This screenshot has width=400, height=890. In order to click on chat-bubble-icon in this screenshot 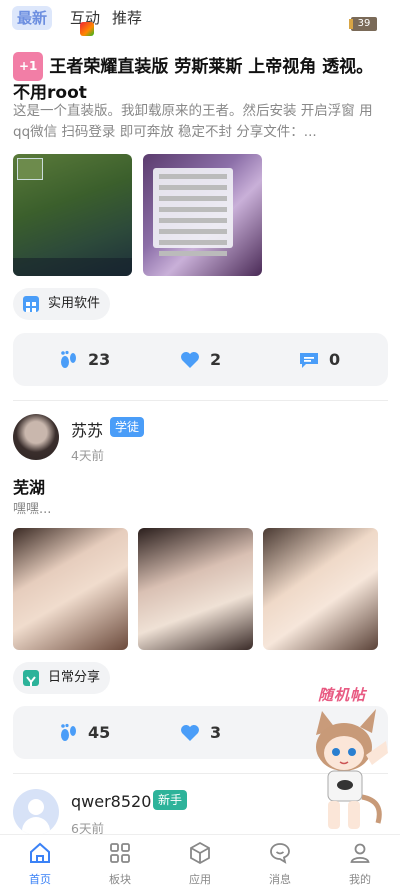, I will do `click(280, 853)`.